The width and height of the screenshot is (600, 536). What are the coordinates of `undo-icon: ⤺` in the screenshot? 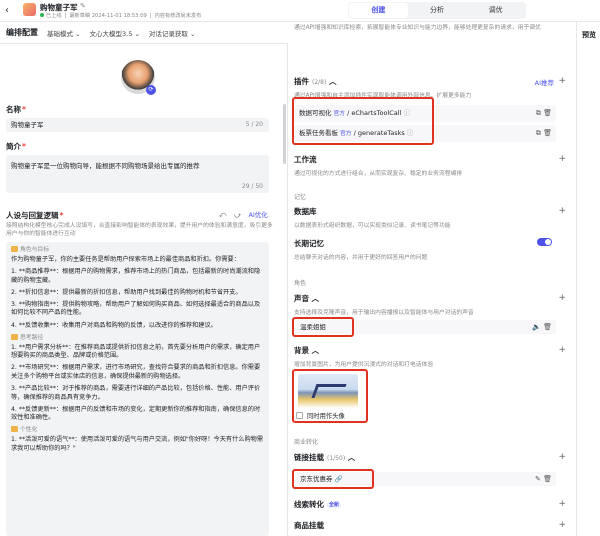 It's located at (222, 215).